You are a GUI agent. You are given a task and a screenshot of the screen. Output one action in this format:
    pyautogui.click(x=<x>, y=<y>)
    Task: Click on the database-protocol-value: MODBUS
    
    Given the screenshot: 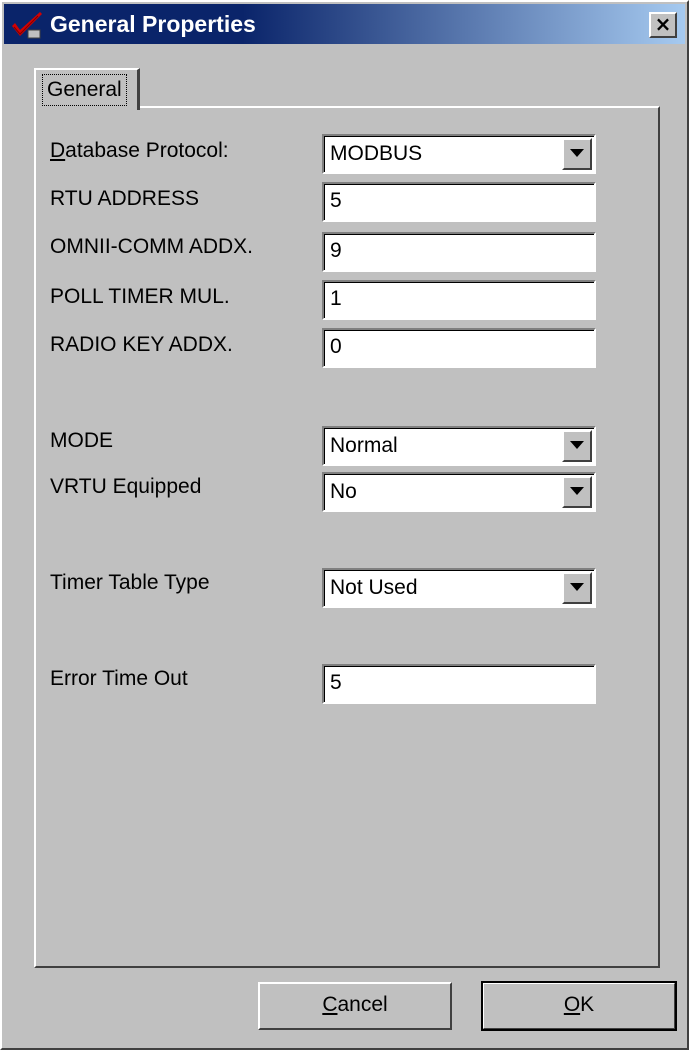 What is the action you would take?
    pyautogui.click(x=376, y=153)
    